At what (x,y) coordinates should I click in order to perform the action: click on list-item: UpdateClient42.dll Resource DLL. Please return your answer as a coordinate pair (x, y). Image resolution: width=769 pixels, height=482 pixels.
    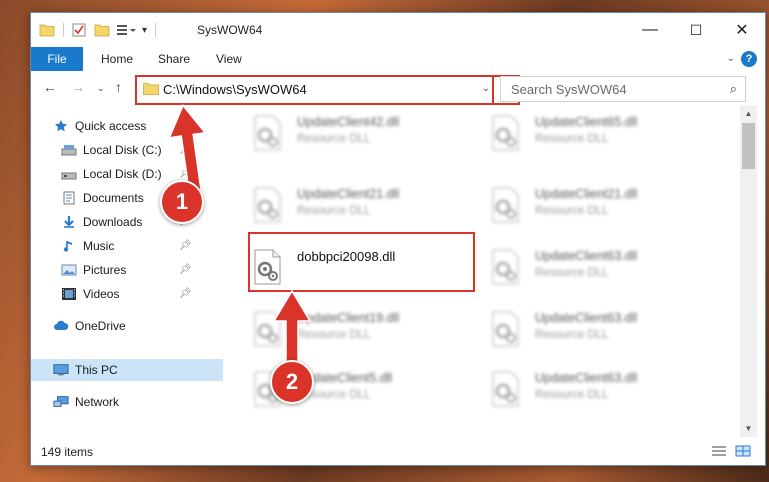
    Looking at the image, I should click on (366, 133).